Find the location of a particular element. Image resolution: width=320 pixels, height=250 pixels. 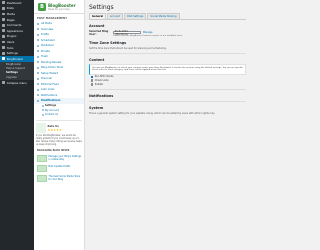

submenu-upgrade: Upgrade is located at coordinates (17, 77).